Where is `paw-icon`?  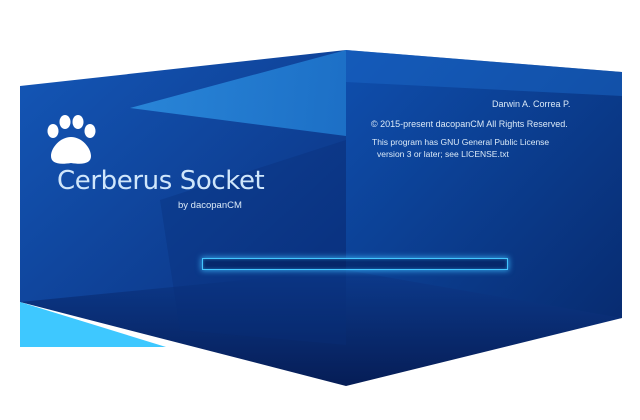 paw-icon is located at coordinates (71, 139).